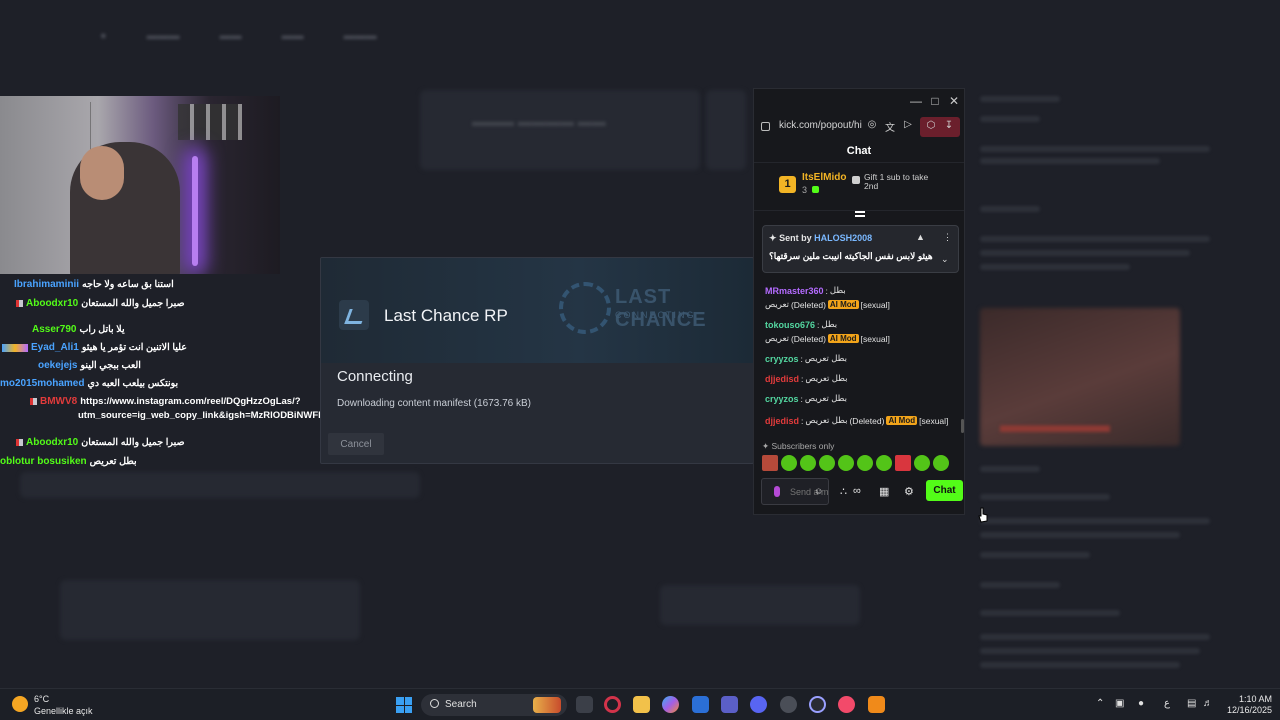 This screenshot has height=720, width=1280. What do you see at coordinates (584, 704) in the screenshot?
I see `task-view-icon` at bounding box center [584, 704].